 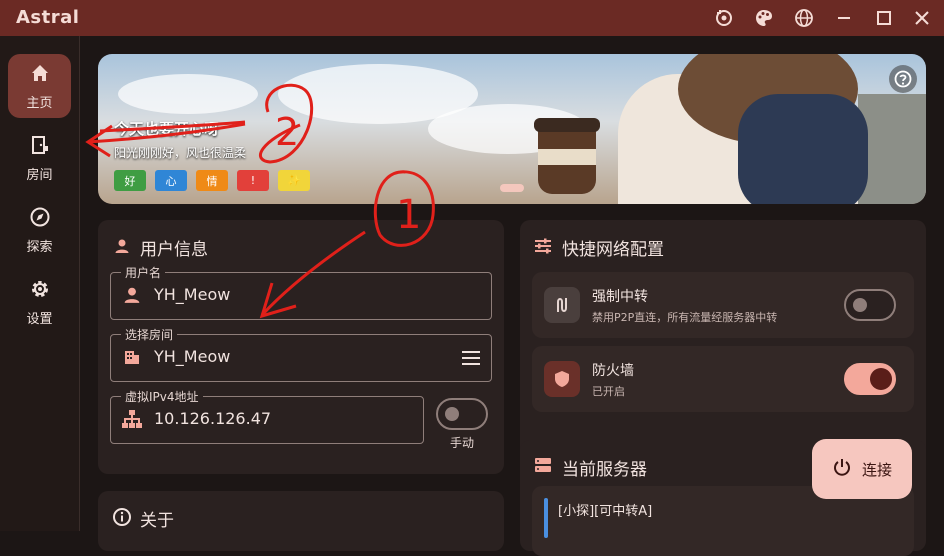 I want to click on sidebar-item-explore: 探索, so click(x=39, y=230).